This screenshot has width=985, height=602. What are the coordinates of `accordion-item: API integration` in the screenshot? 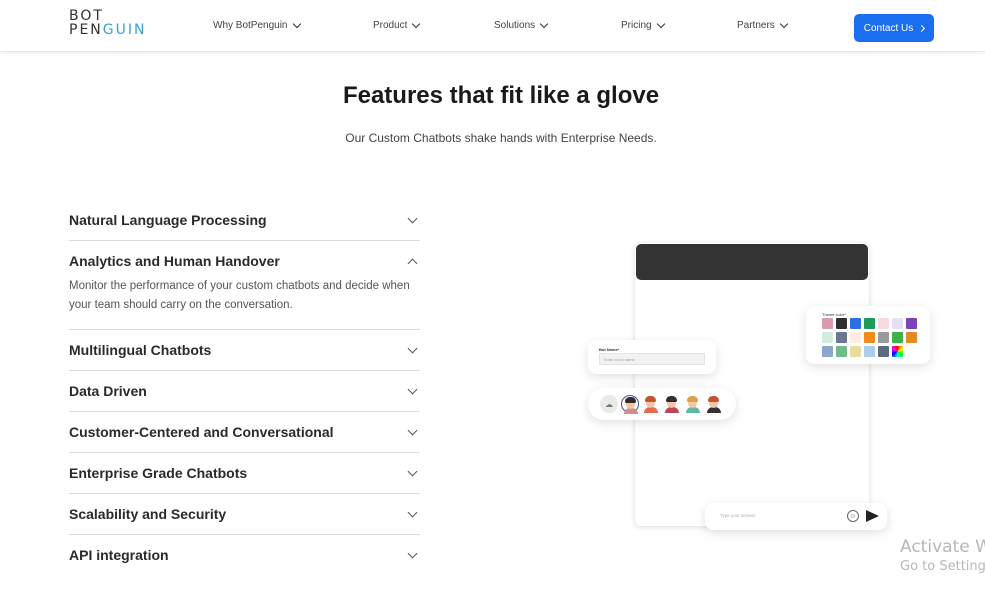 It's located at (244, 555).